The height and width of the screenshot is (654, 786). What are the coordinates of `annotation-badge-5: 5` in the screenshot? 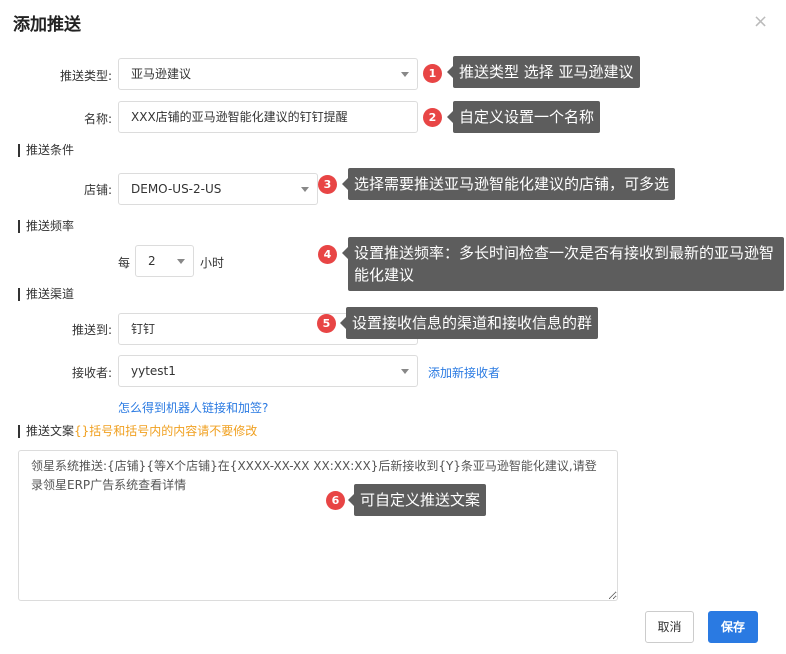 It's located at (326, 323).